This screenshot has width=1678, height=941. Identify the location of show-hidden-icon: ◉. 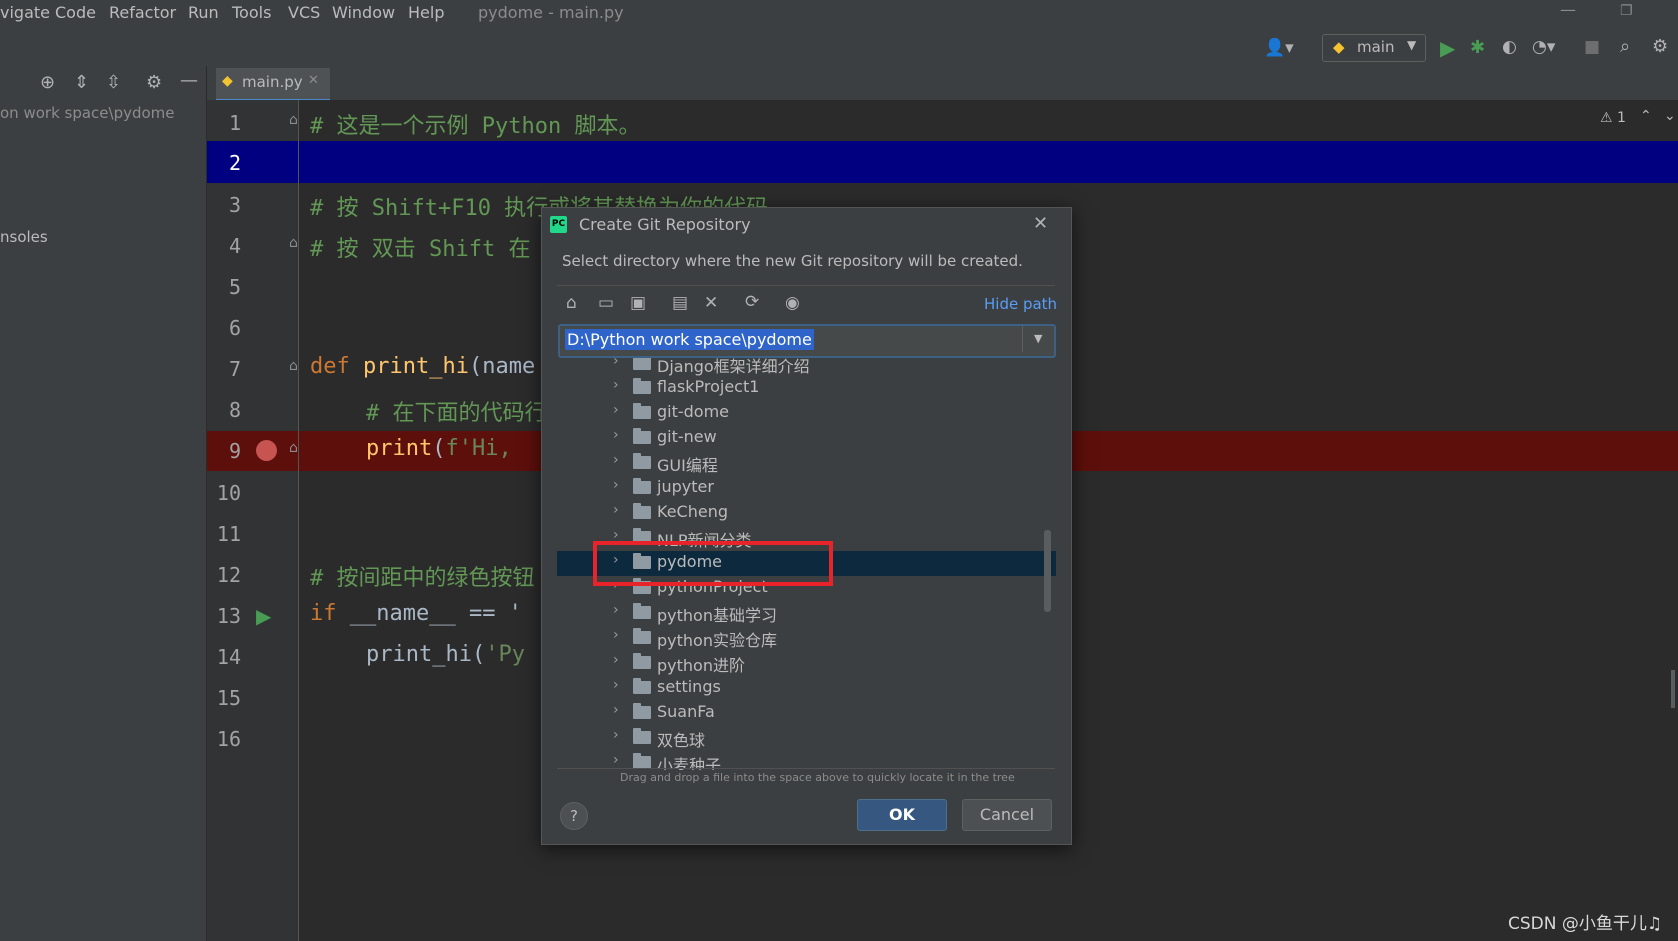
(792, 303).